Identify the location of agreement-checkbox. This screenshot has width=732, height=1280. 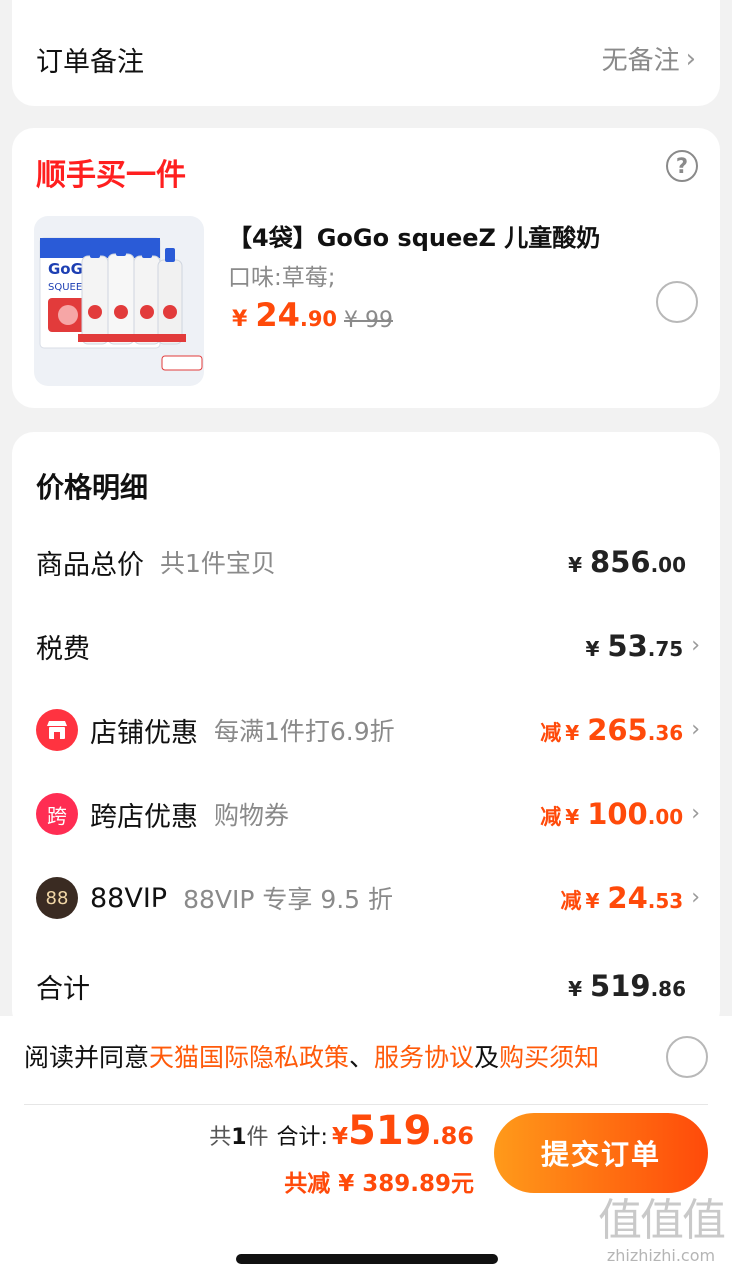
(687, 1057).